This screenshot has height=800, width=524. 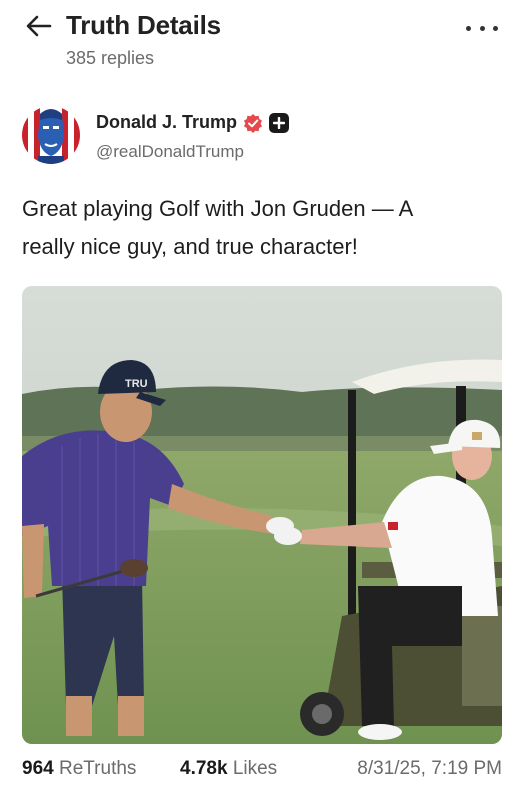 I want to click on arrow-left-icon, so click(x=39, y=26).